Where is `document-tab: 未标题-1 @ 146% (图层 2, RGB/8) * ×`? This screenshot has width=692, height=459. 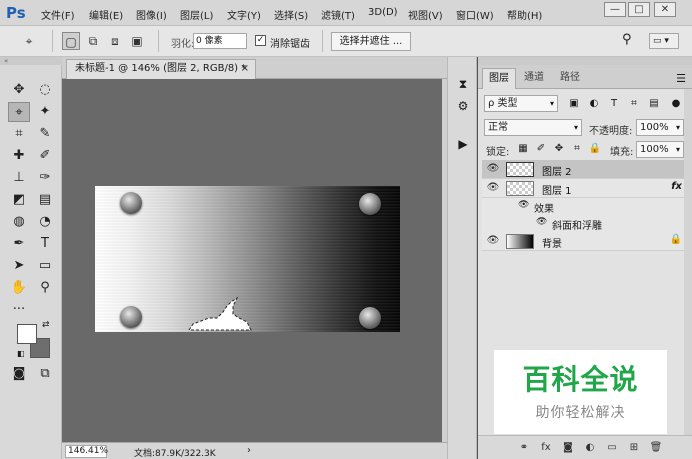
document-tab: 未标题-1 @ 146% (图层 2, RGB/8) * × is located at coordinates (161, 69).